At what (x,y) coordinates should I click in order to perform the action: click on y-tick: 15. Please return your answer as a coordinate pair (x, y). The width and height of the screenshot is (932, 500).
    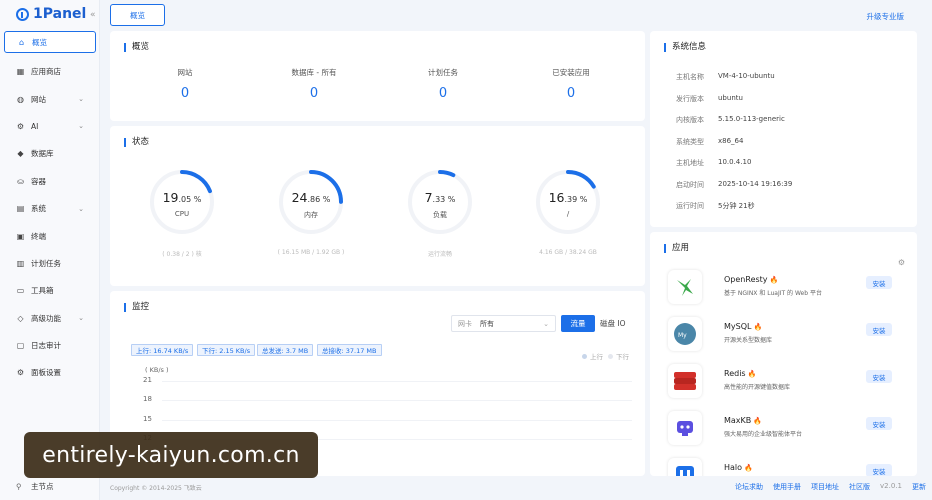
    Looking at the image, I should click on (147, 419).